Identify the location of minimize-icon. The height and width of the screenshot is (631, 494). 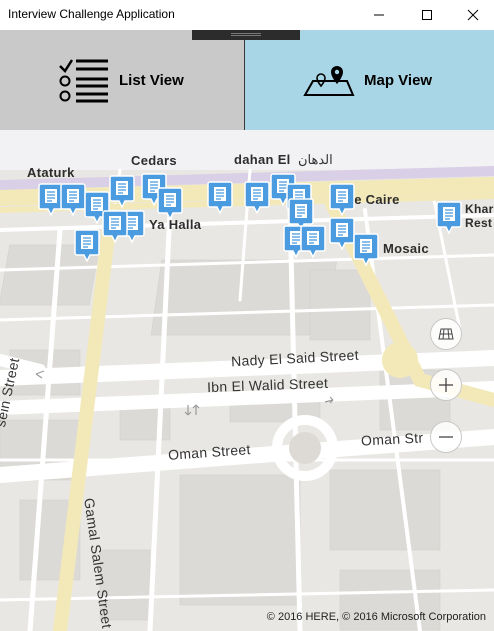
(379, 15).